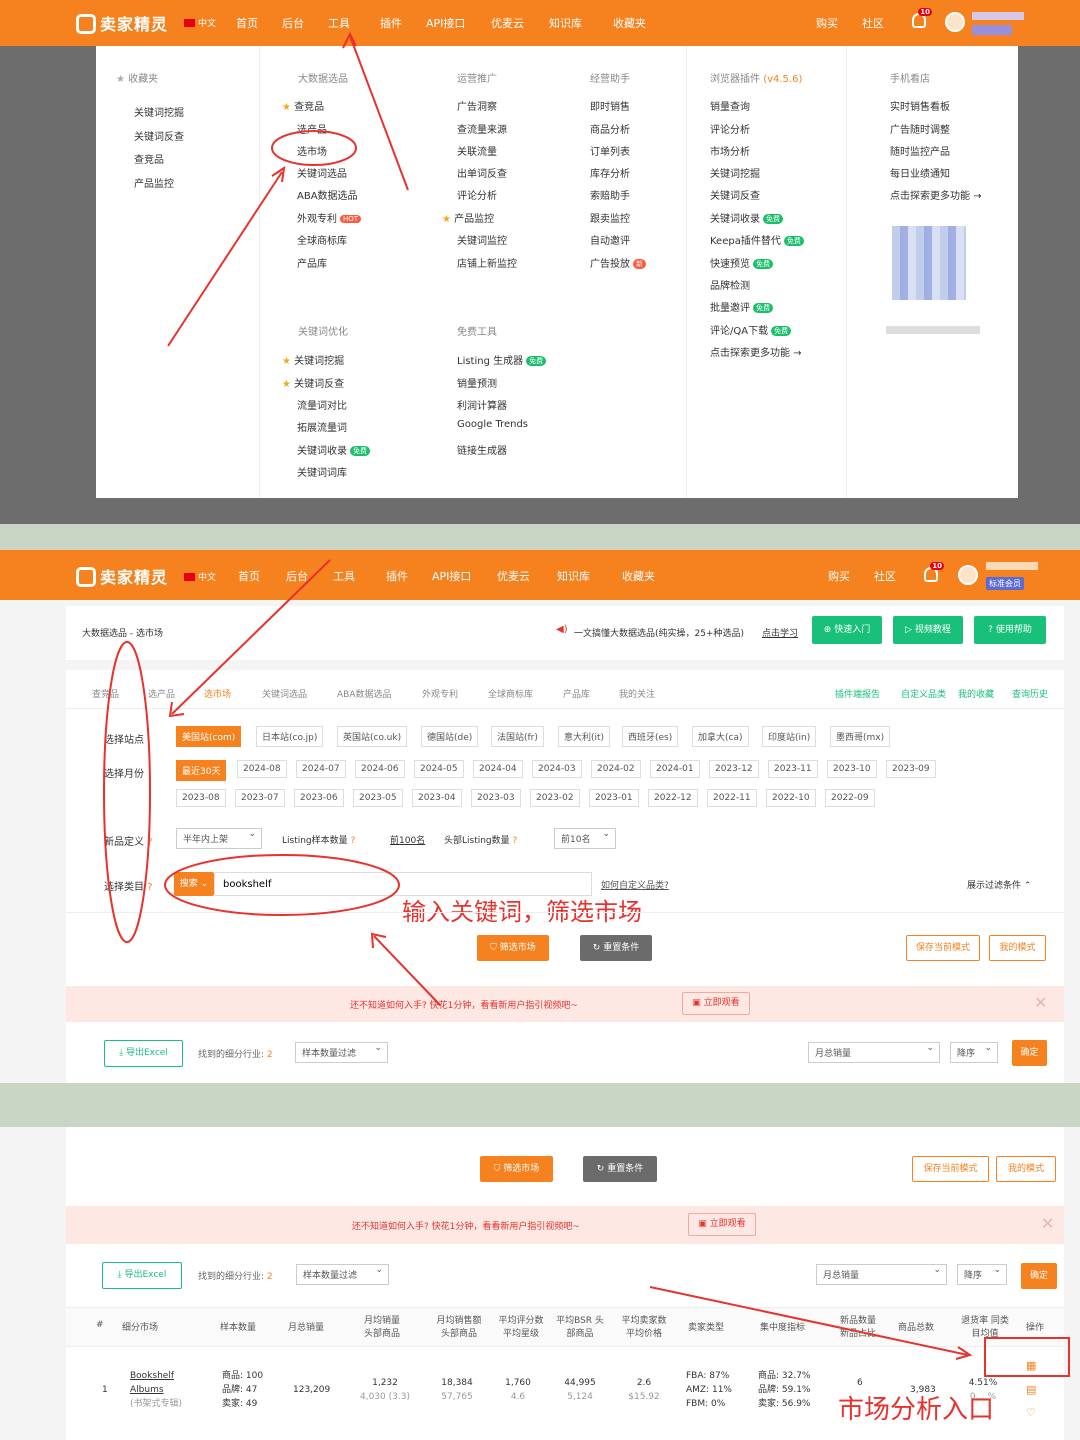 Image resolution: width=1080 pixels, height=1440 pixels. Describe the element at coordinates (1027, 1357) in the screenshot. I see `annotation-box` at that location.